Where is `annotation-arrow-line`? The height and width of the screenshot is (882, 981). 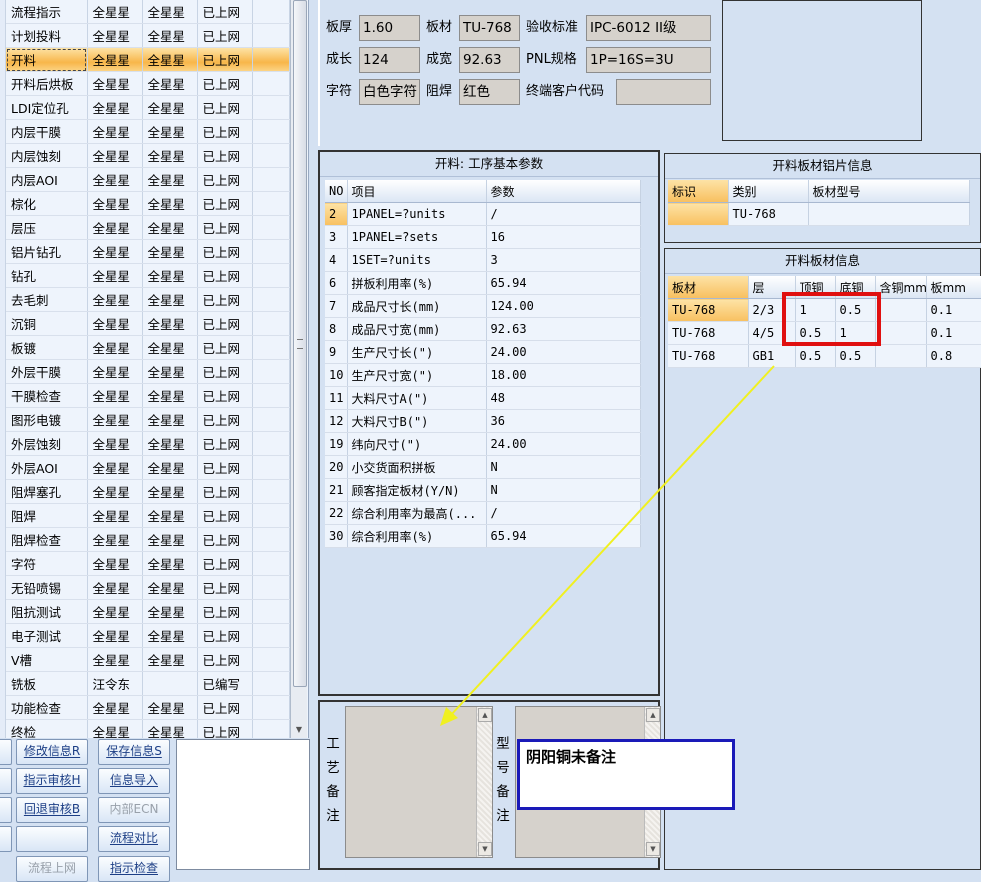 annotation-arrow-line is located at coordinates (612, 541).